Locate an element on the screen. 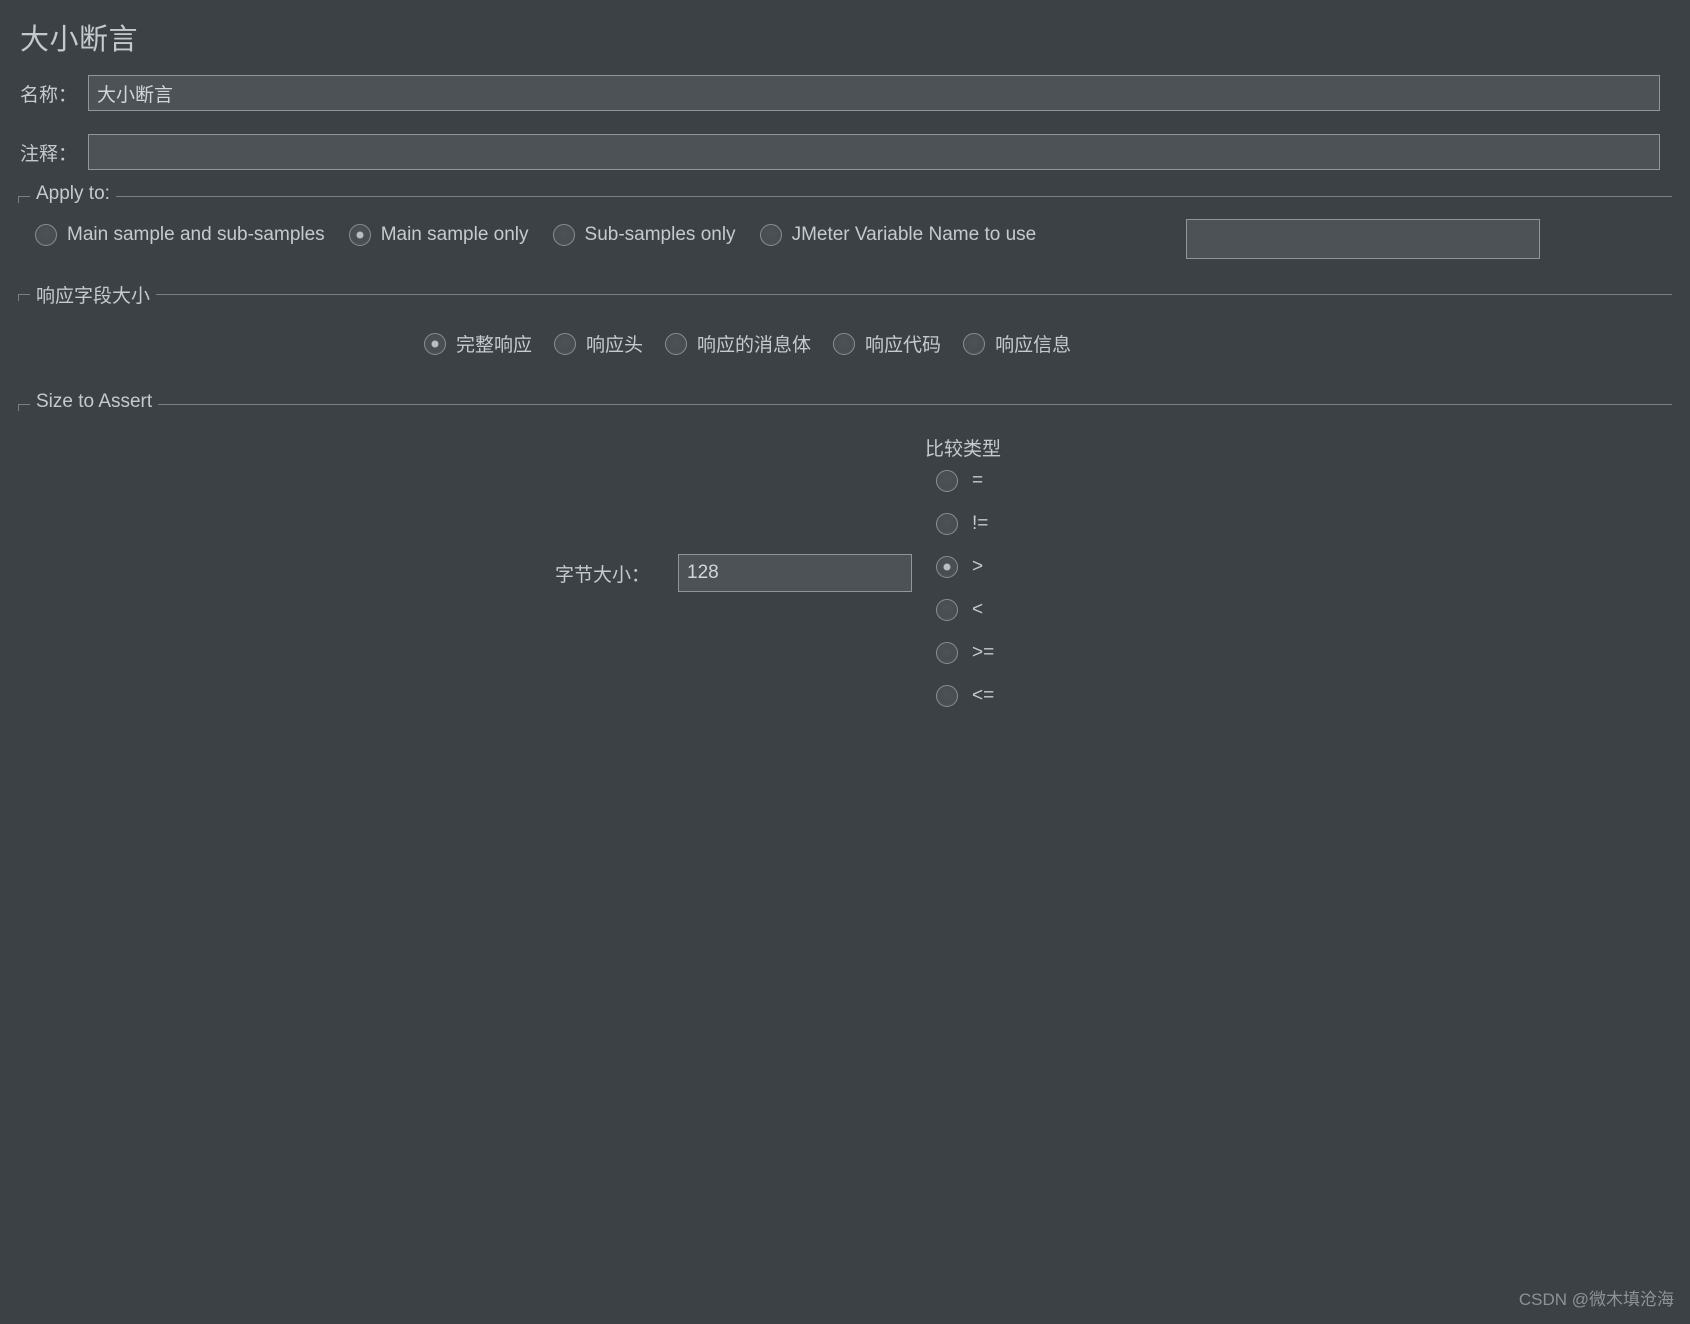 Image resolution: width=1690 pixels, height=1324 pixels. radio-label: >= is located at coordinates (983, 652).